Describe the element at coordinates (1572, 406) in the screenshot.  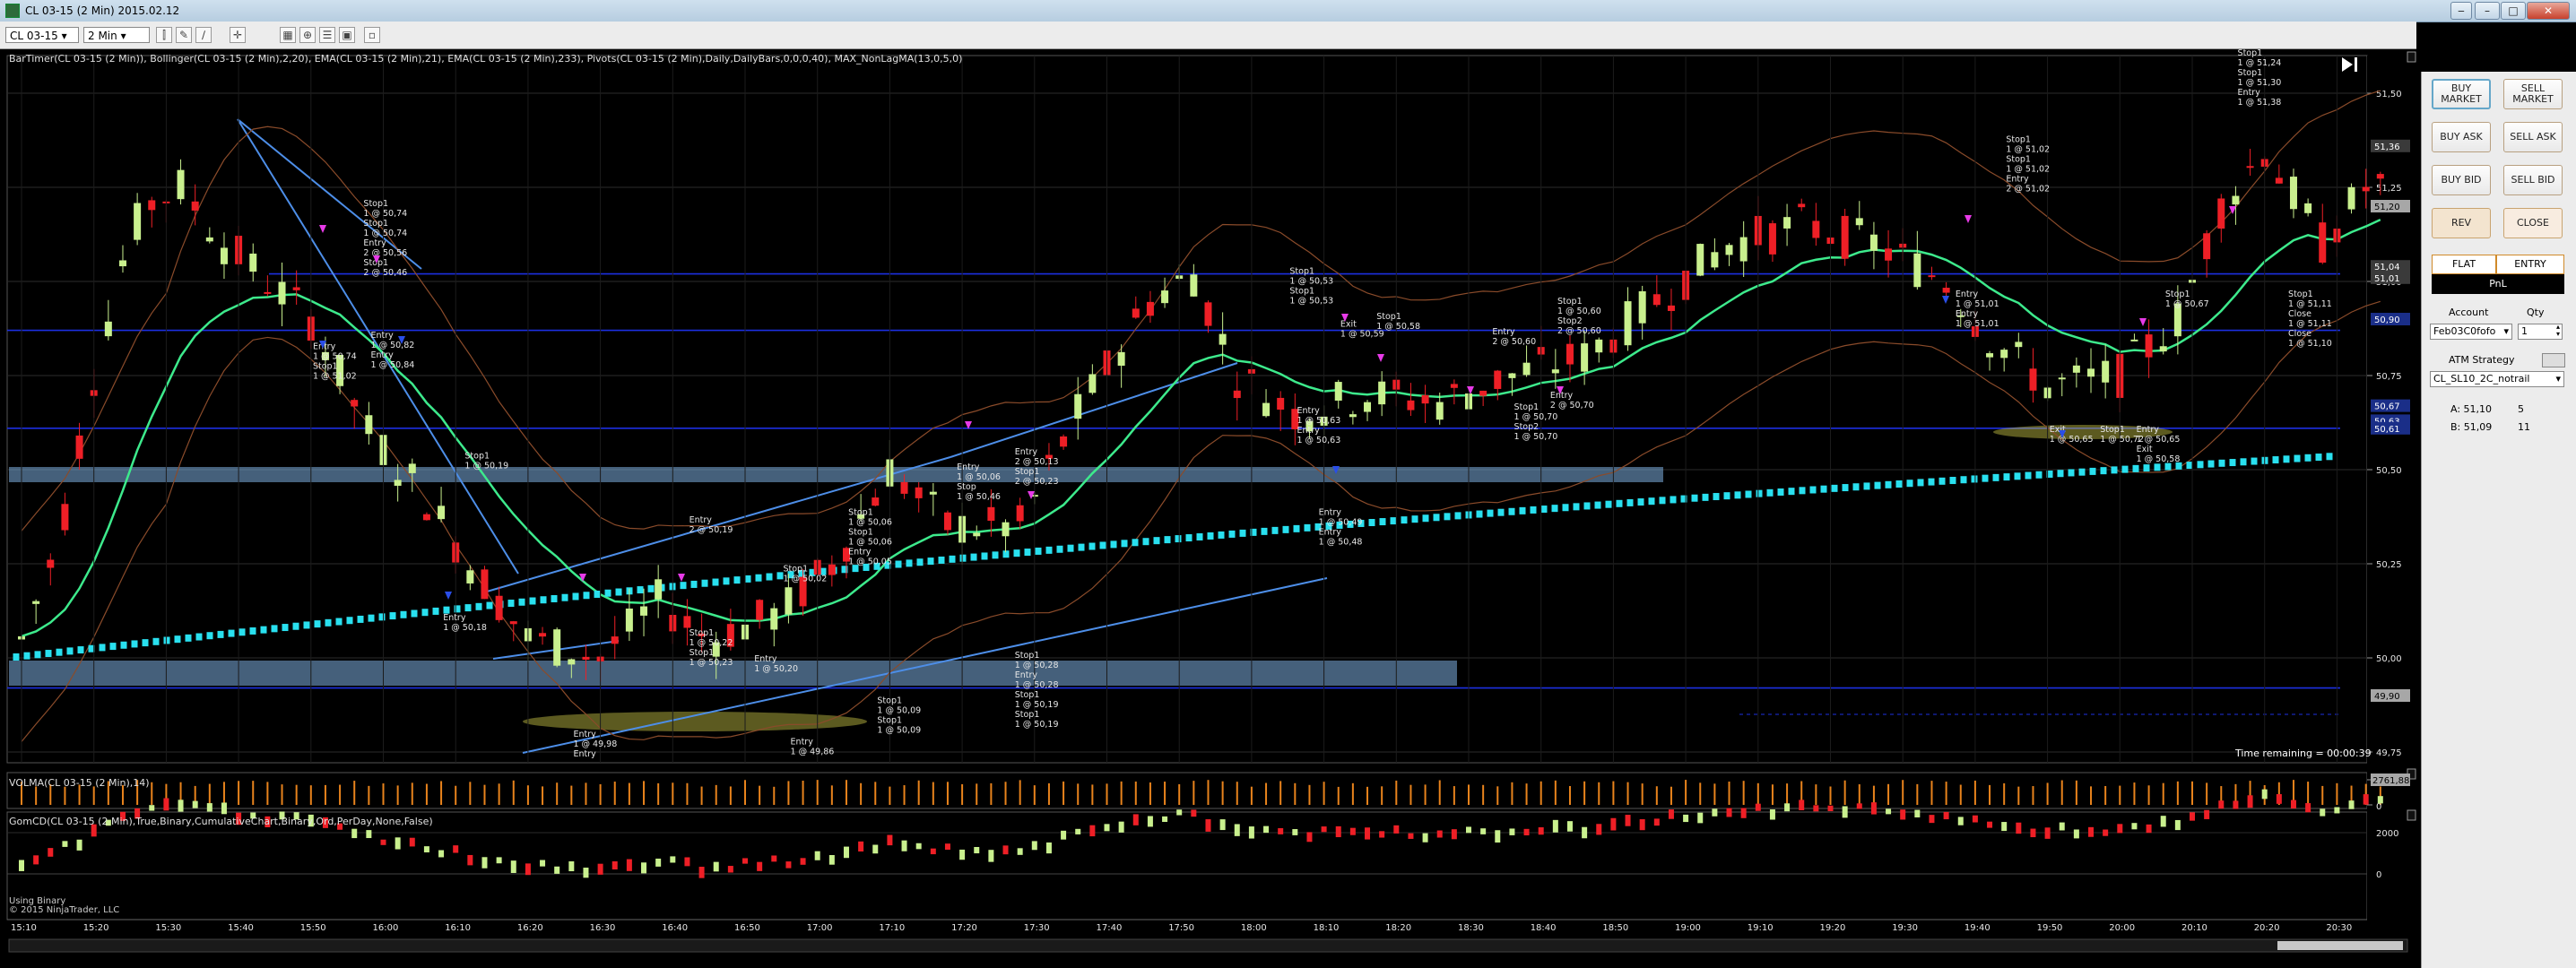
I see `trade-annotation: 2 @ 50,70` at that location.